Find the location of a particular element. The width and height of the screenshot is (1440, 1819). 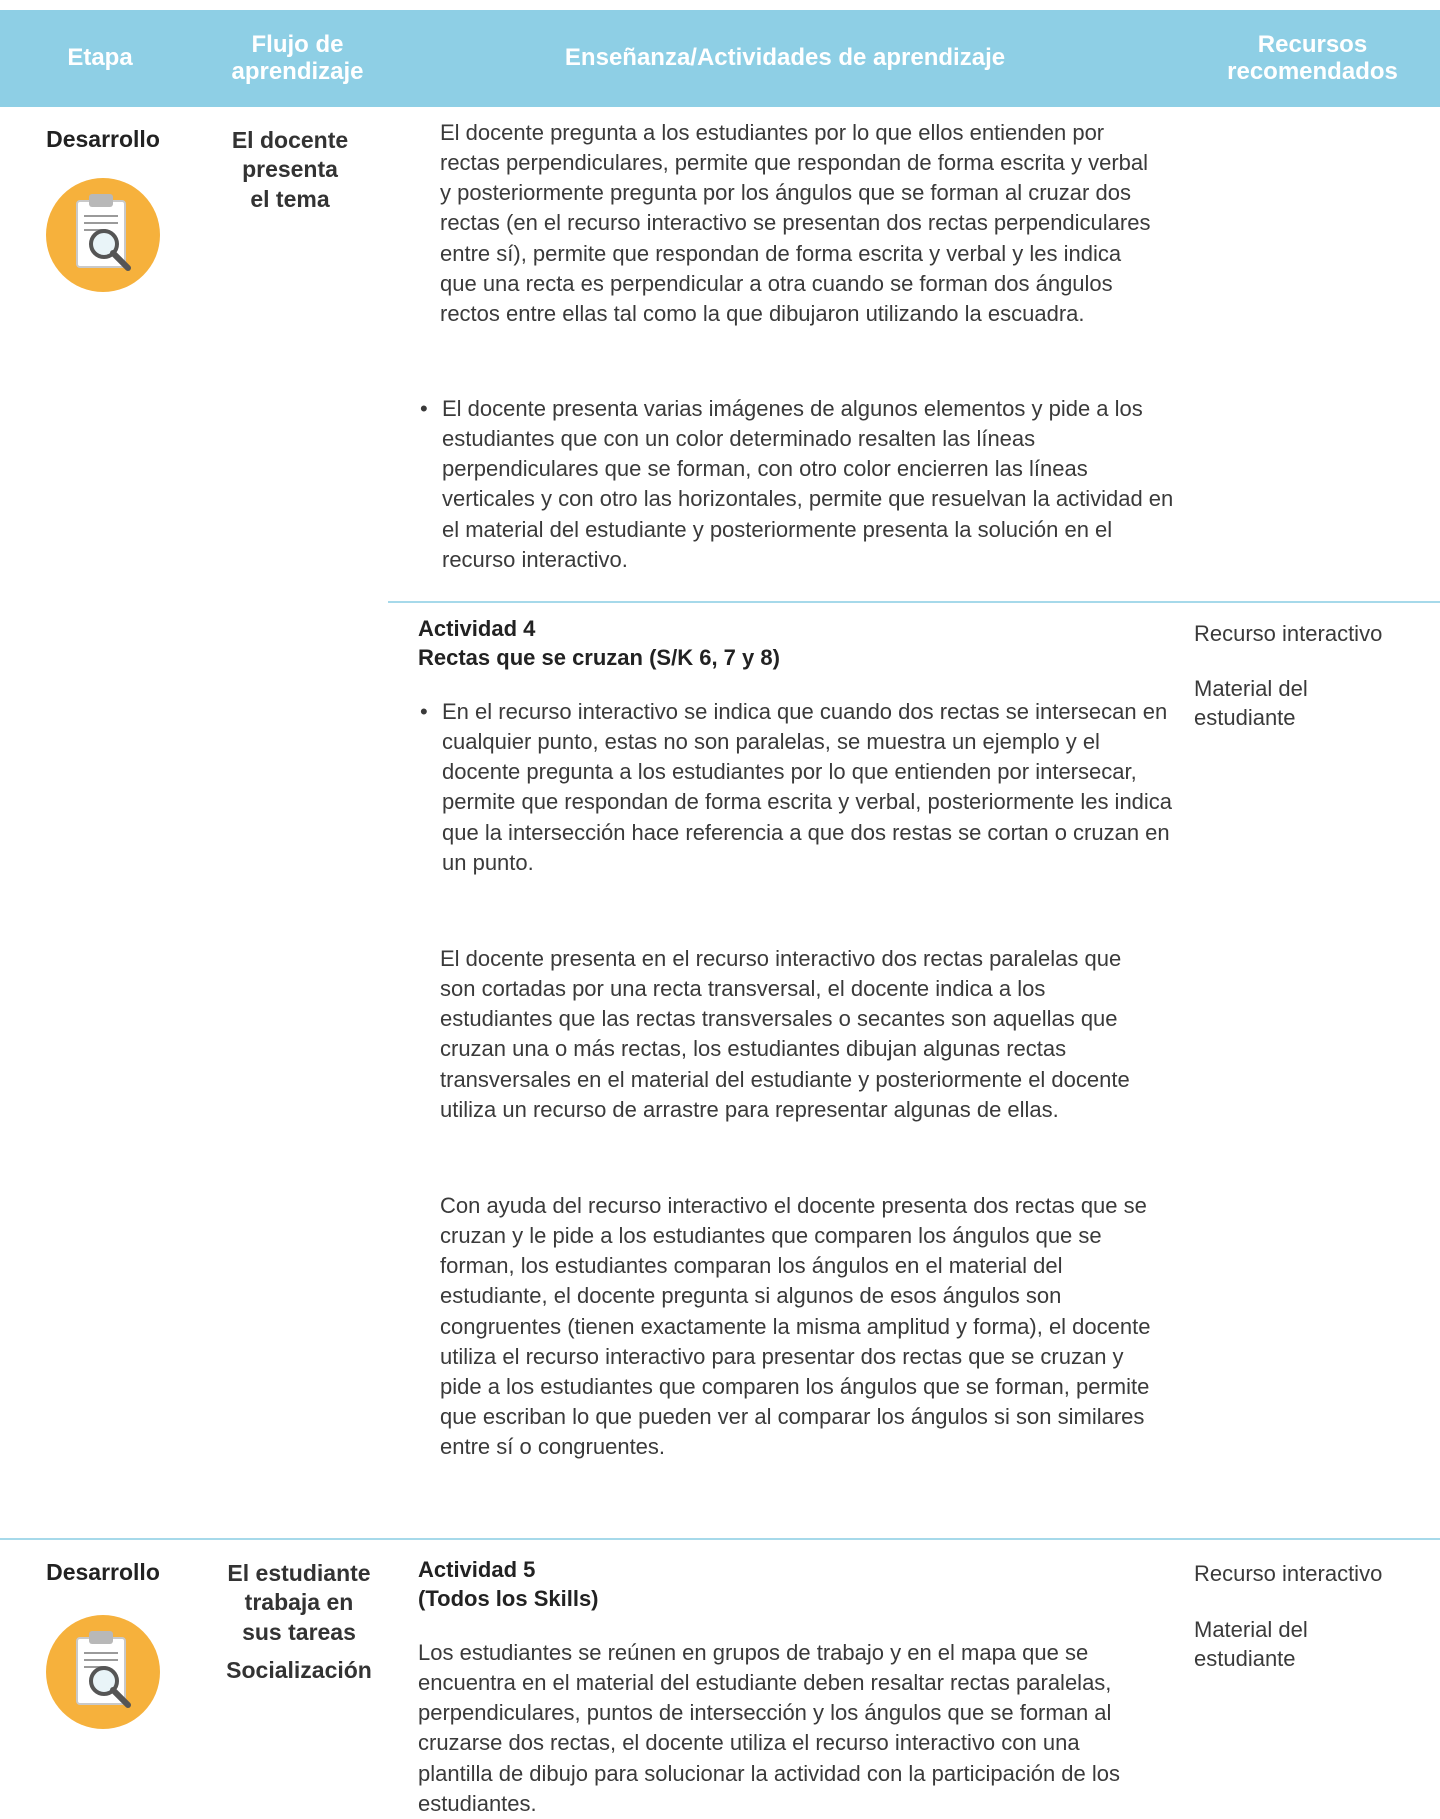

header-recursos-label: Recursos recomendados is located at coordinates (1312, 58).